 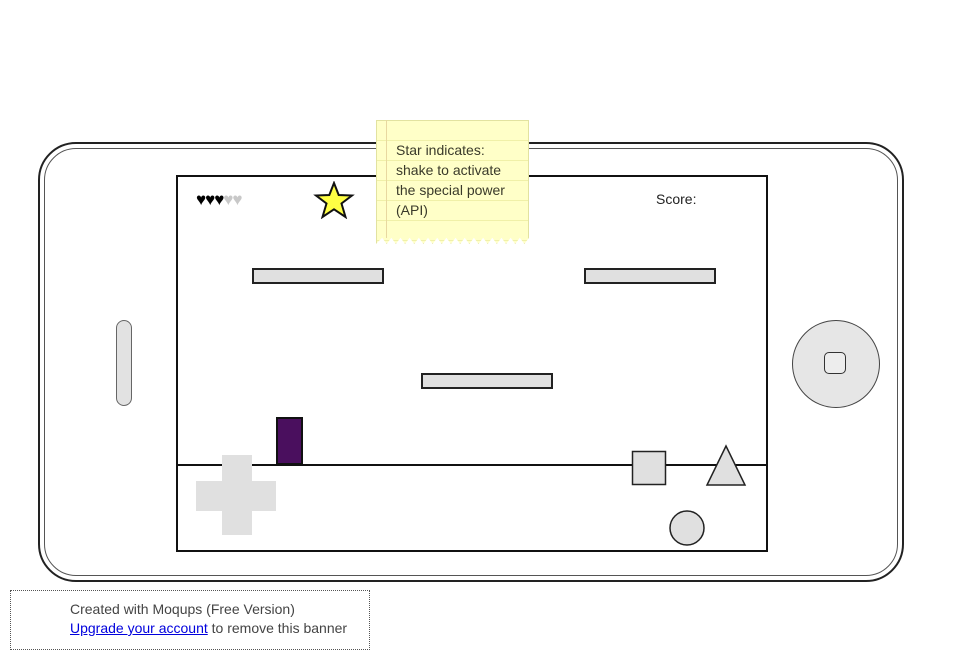 I want to click on home-button-icon, so click(x=835, y=363).